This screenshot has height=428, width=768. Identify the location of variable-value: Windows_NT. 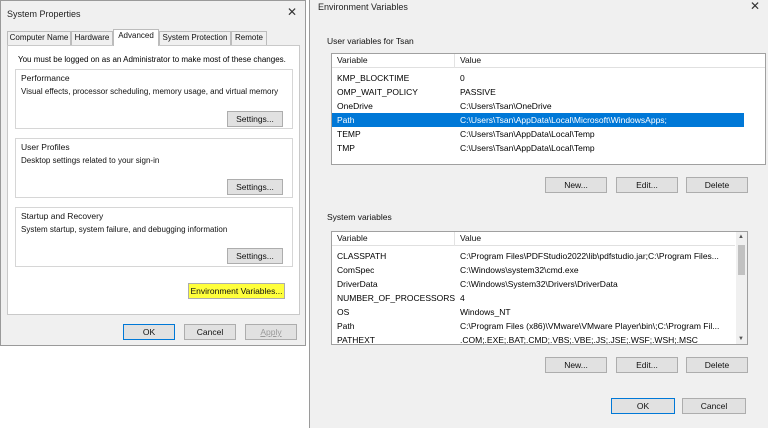
(485, 312).